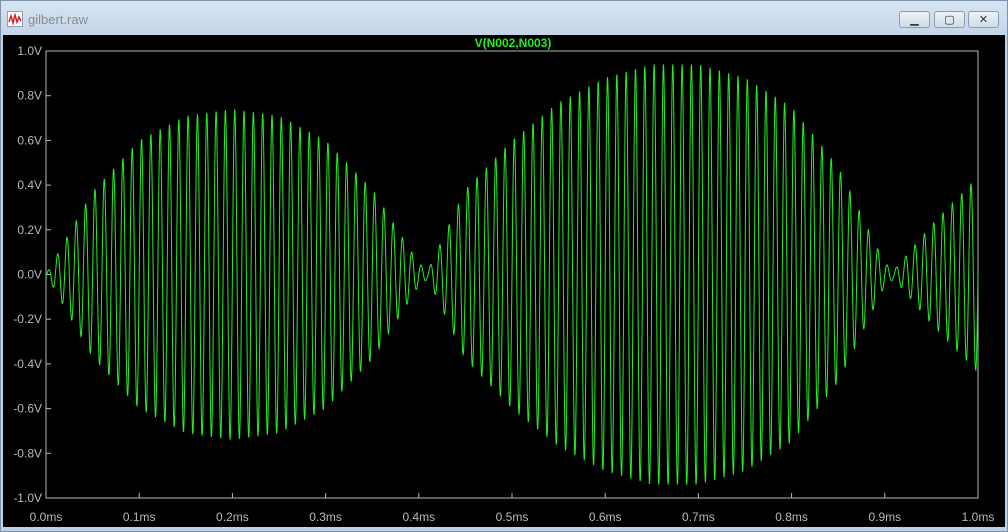 This screenshot has height=532, width=1008. I want to click on y-tick-label: -0.2V, so click(27, 319).